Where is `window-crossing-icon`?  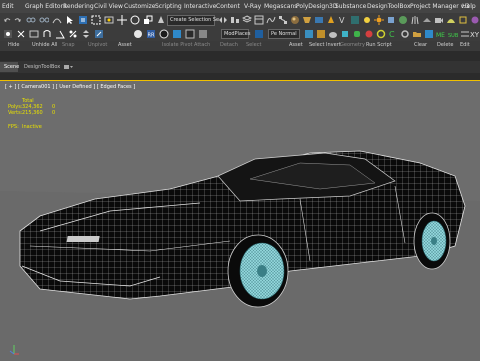
window-crossing-icon is located at coordinates (109, 20).